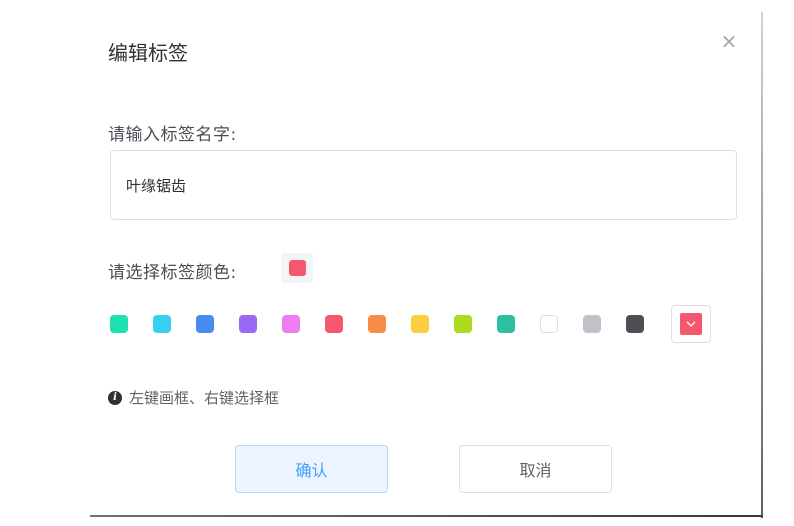 This screenshot has width=794, height=526. Describe the element at coordinates (311, 469) in the screenshot. I see `confirm-button: 确认` at that location.